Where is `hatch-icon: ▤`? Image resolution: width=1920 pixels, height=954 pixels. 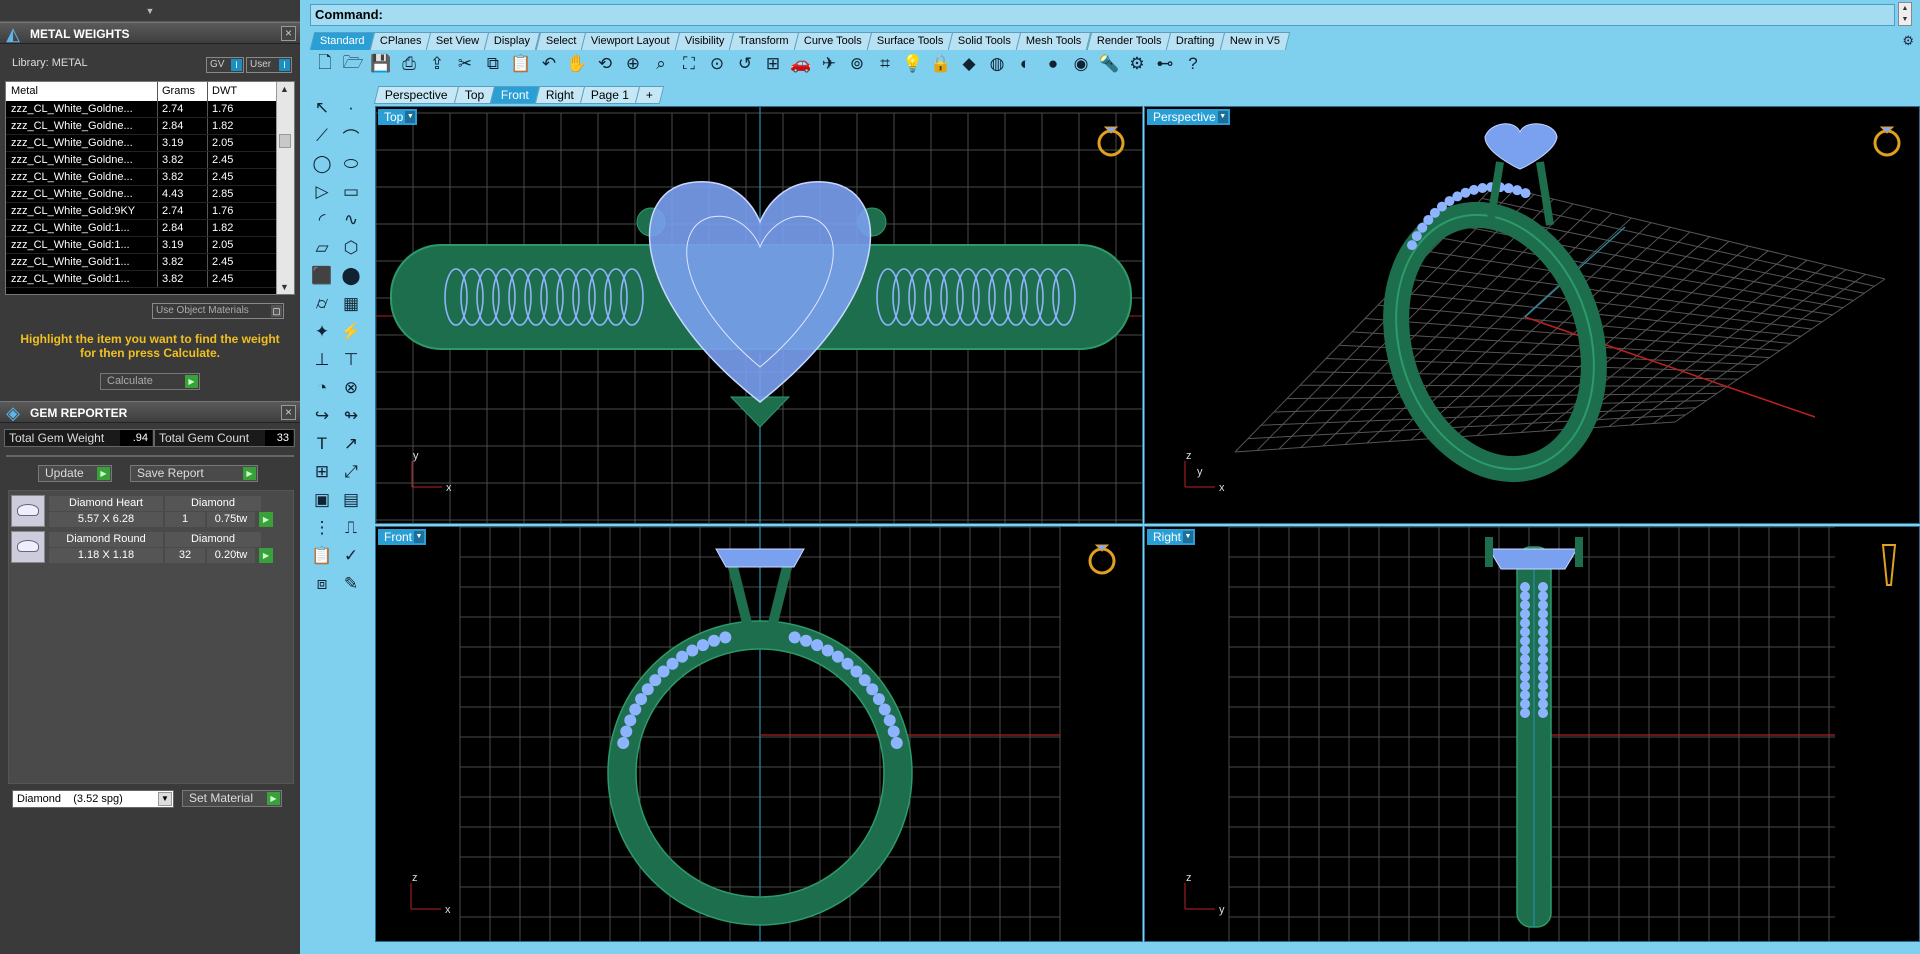 hatch-icon: ▤ is located at coordinates (351, 500).